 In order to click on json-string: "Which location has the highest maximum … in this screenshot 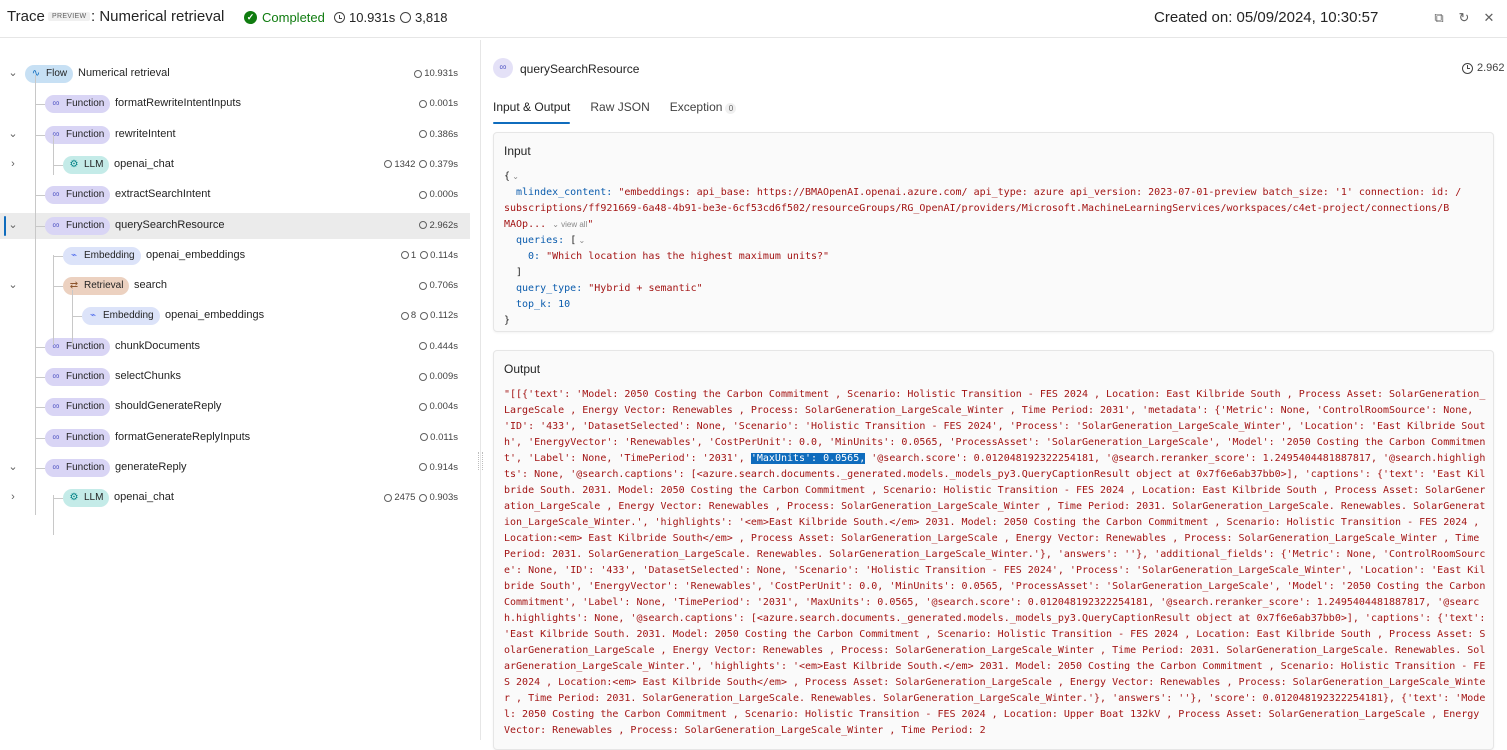, I will do `click(688, 256)`.